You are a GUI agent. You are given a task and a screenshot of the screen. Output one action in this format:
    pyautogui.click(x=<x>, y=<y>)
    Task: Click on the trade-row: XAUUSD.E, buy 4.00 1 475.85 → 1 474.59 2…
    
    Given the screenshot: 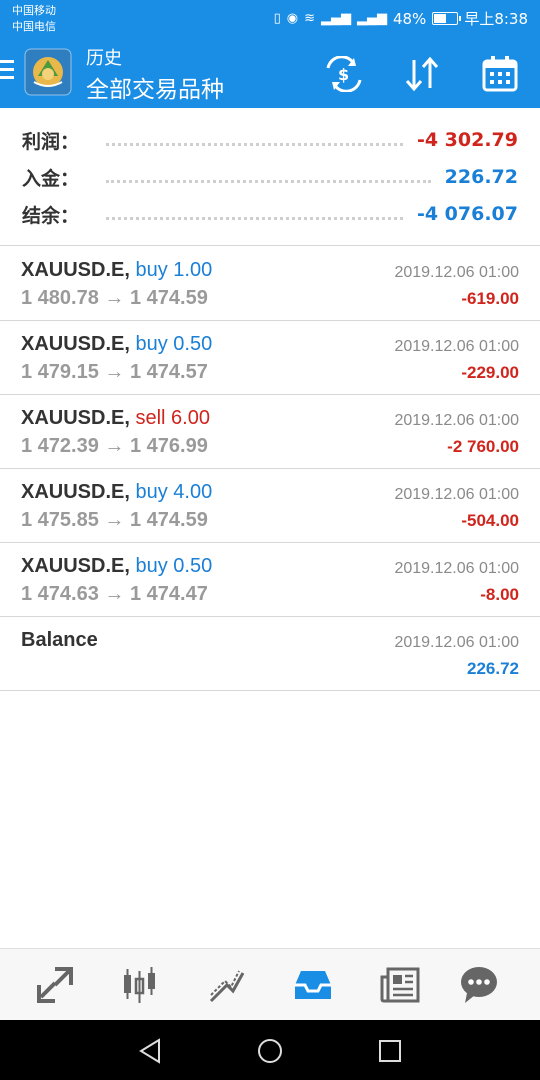 What is the action you would take?
    pyautogui.click(x=270, y=506)
    